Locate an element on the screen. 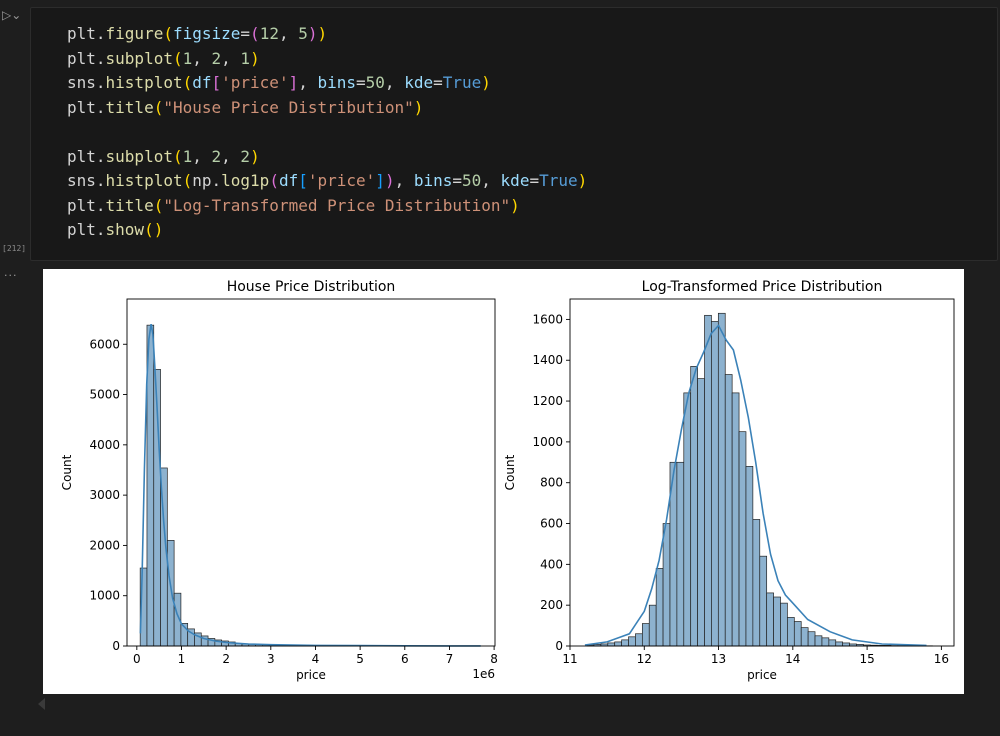 Image resolution: width=1000 pixels, height=736 pixels. x-axis-offset-label: 1e6 is located at coordinates (483, 674).